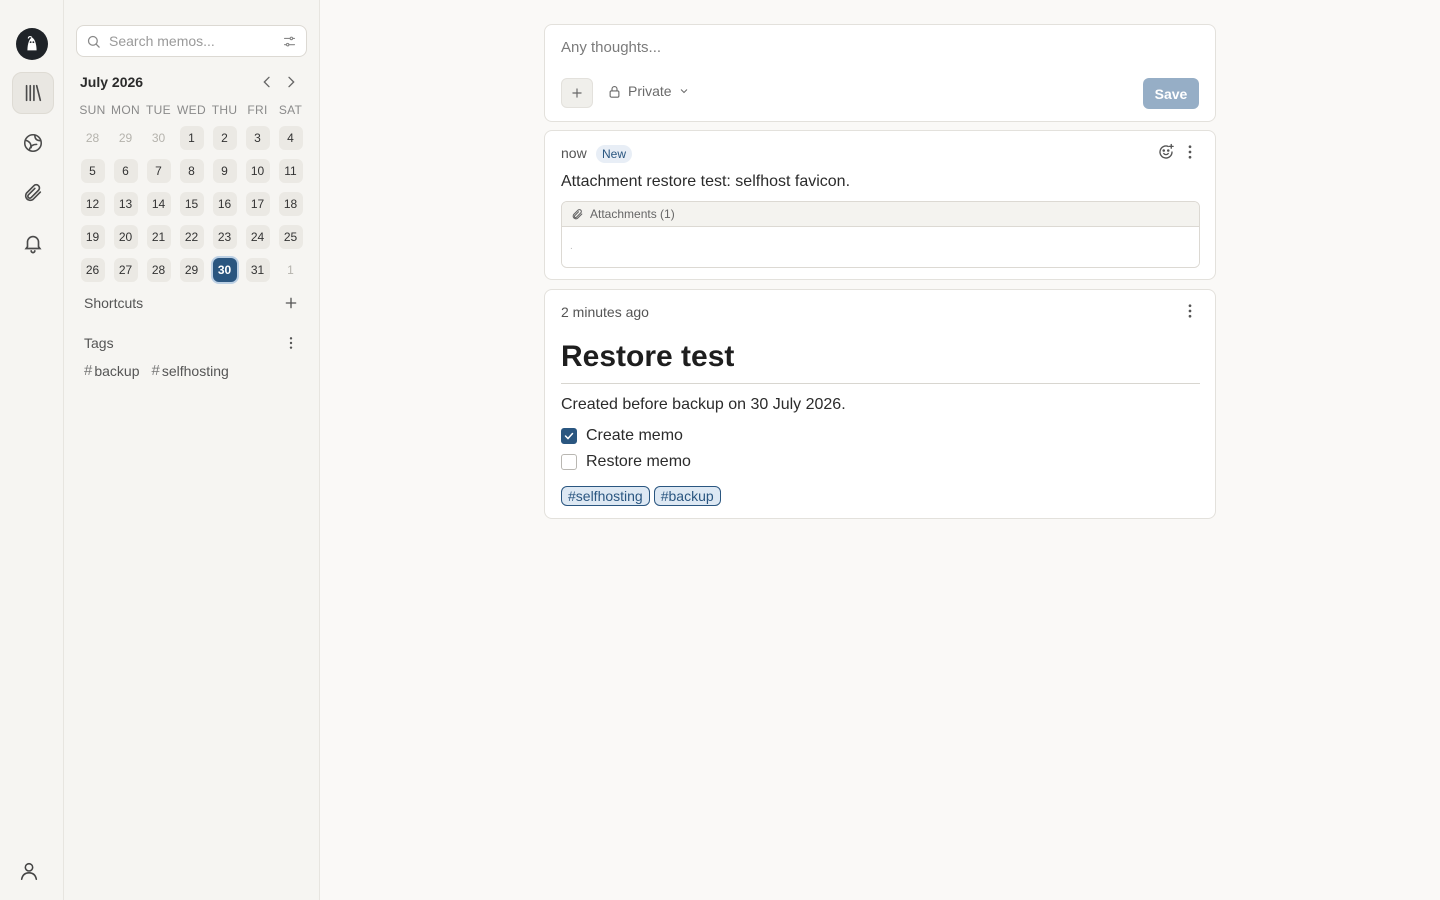 The width and height of the screenshot is (1440, 900). I want to click on calendar-cell: 12, so click(92, 203).